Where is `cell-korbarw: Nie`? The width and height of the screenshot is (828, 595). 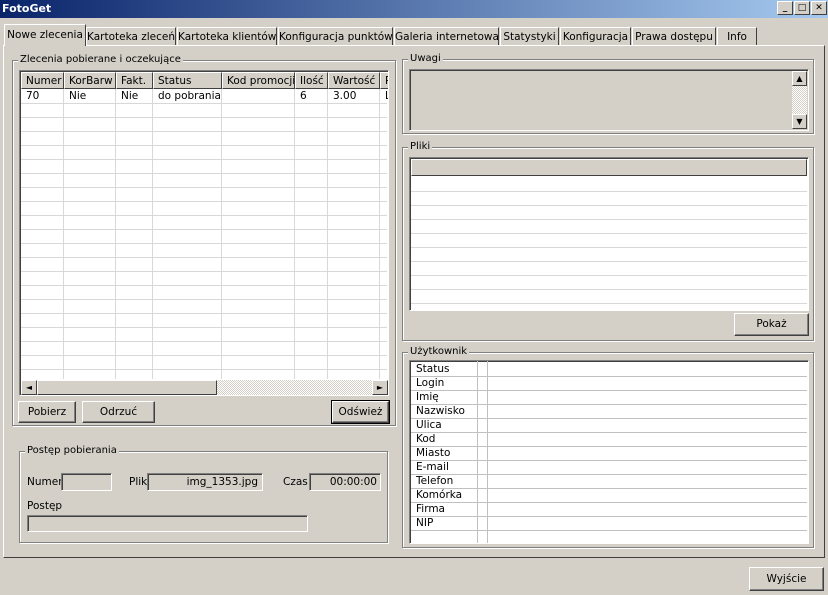 cell-korbarw: Nie is located at coordinates (78, 96).